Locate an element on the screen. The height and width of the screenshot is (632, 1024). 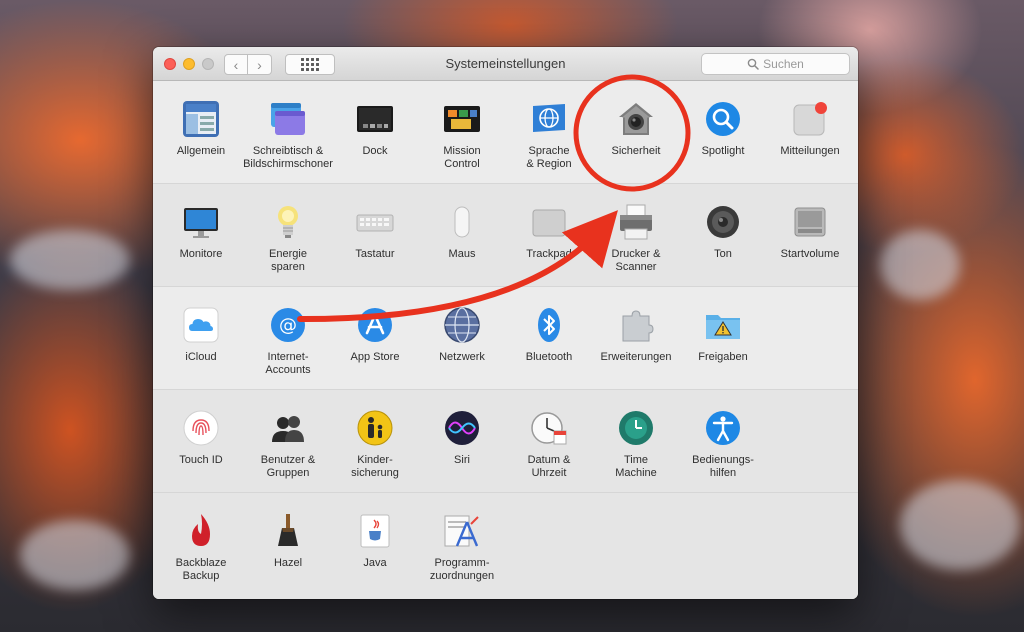
dock-icon is located at coordinates (375, 119).